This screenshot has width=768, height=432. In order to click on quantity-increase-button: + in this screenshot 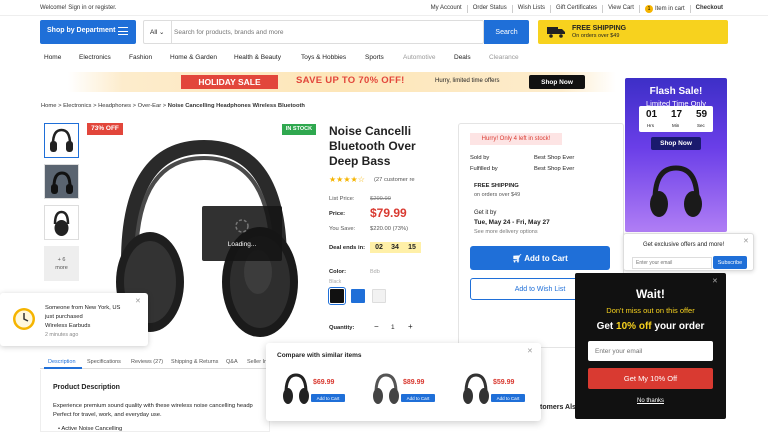, I will do `click(410, 326)`.